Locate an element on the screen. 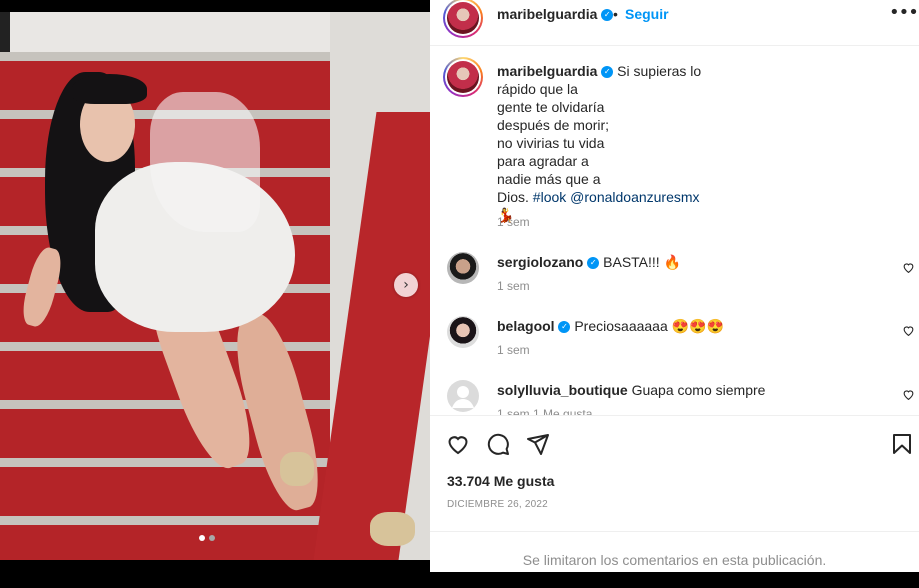  follow-button: Seguir is located at coordinates (647, 14).